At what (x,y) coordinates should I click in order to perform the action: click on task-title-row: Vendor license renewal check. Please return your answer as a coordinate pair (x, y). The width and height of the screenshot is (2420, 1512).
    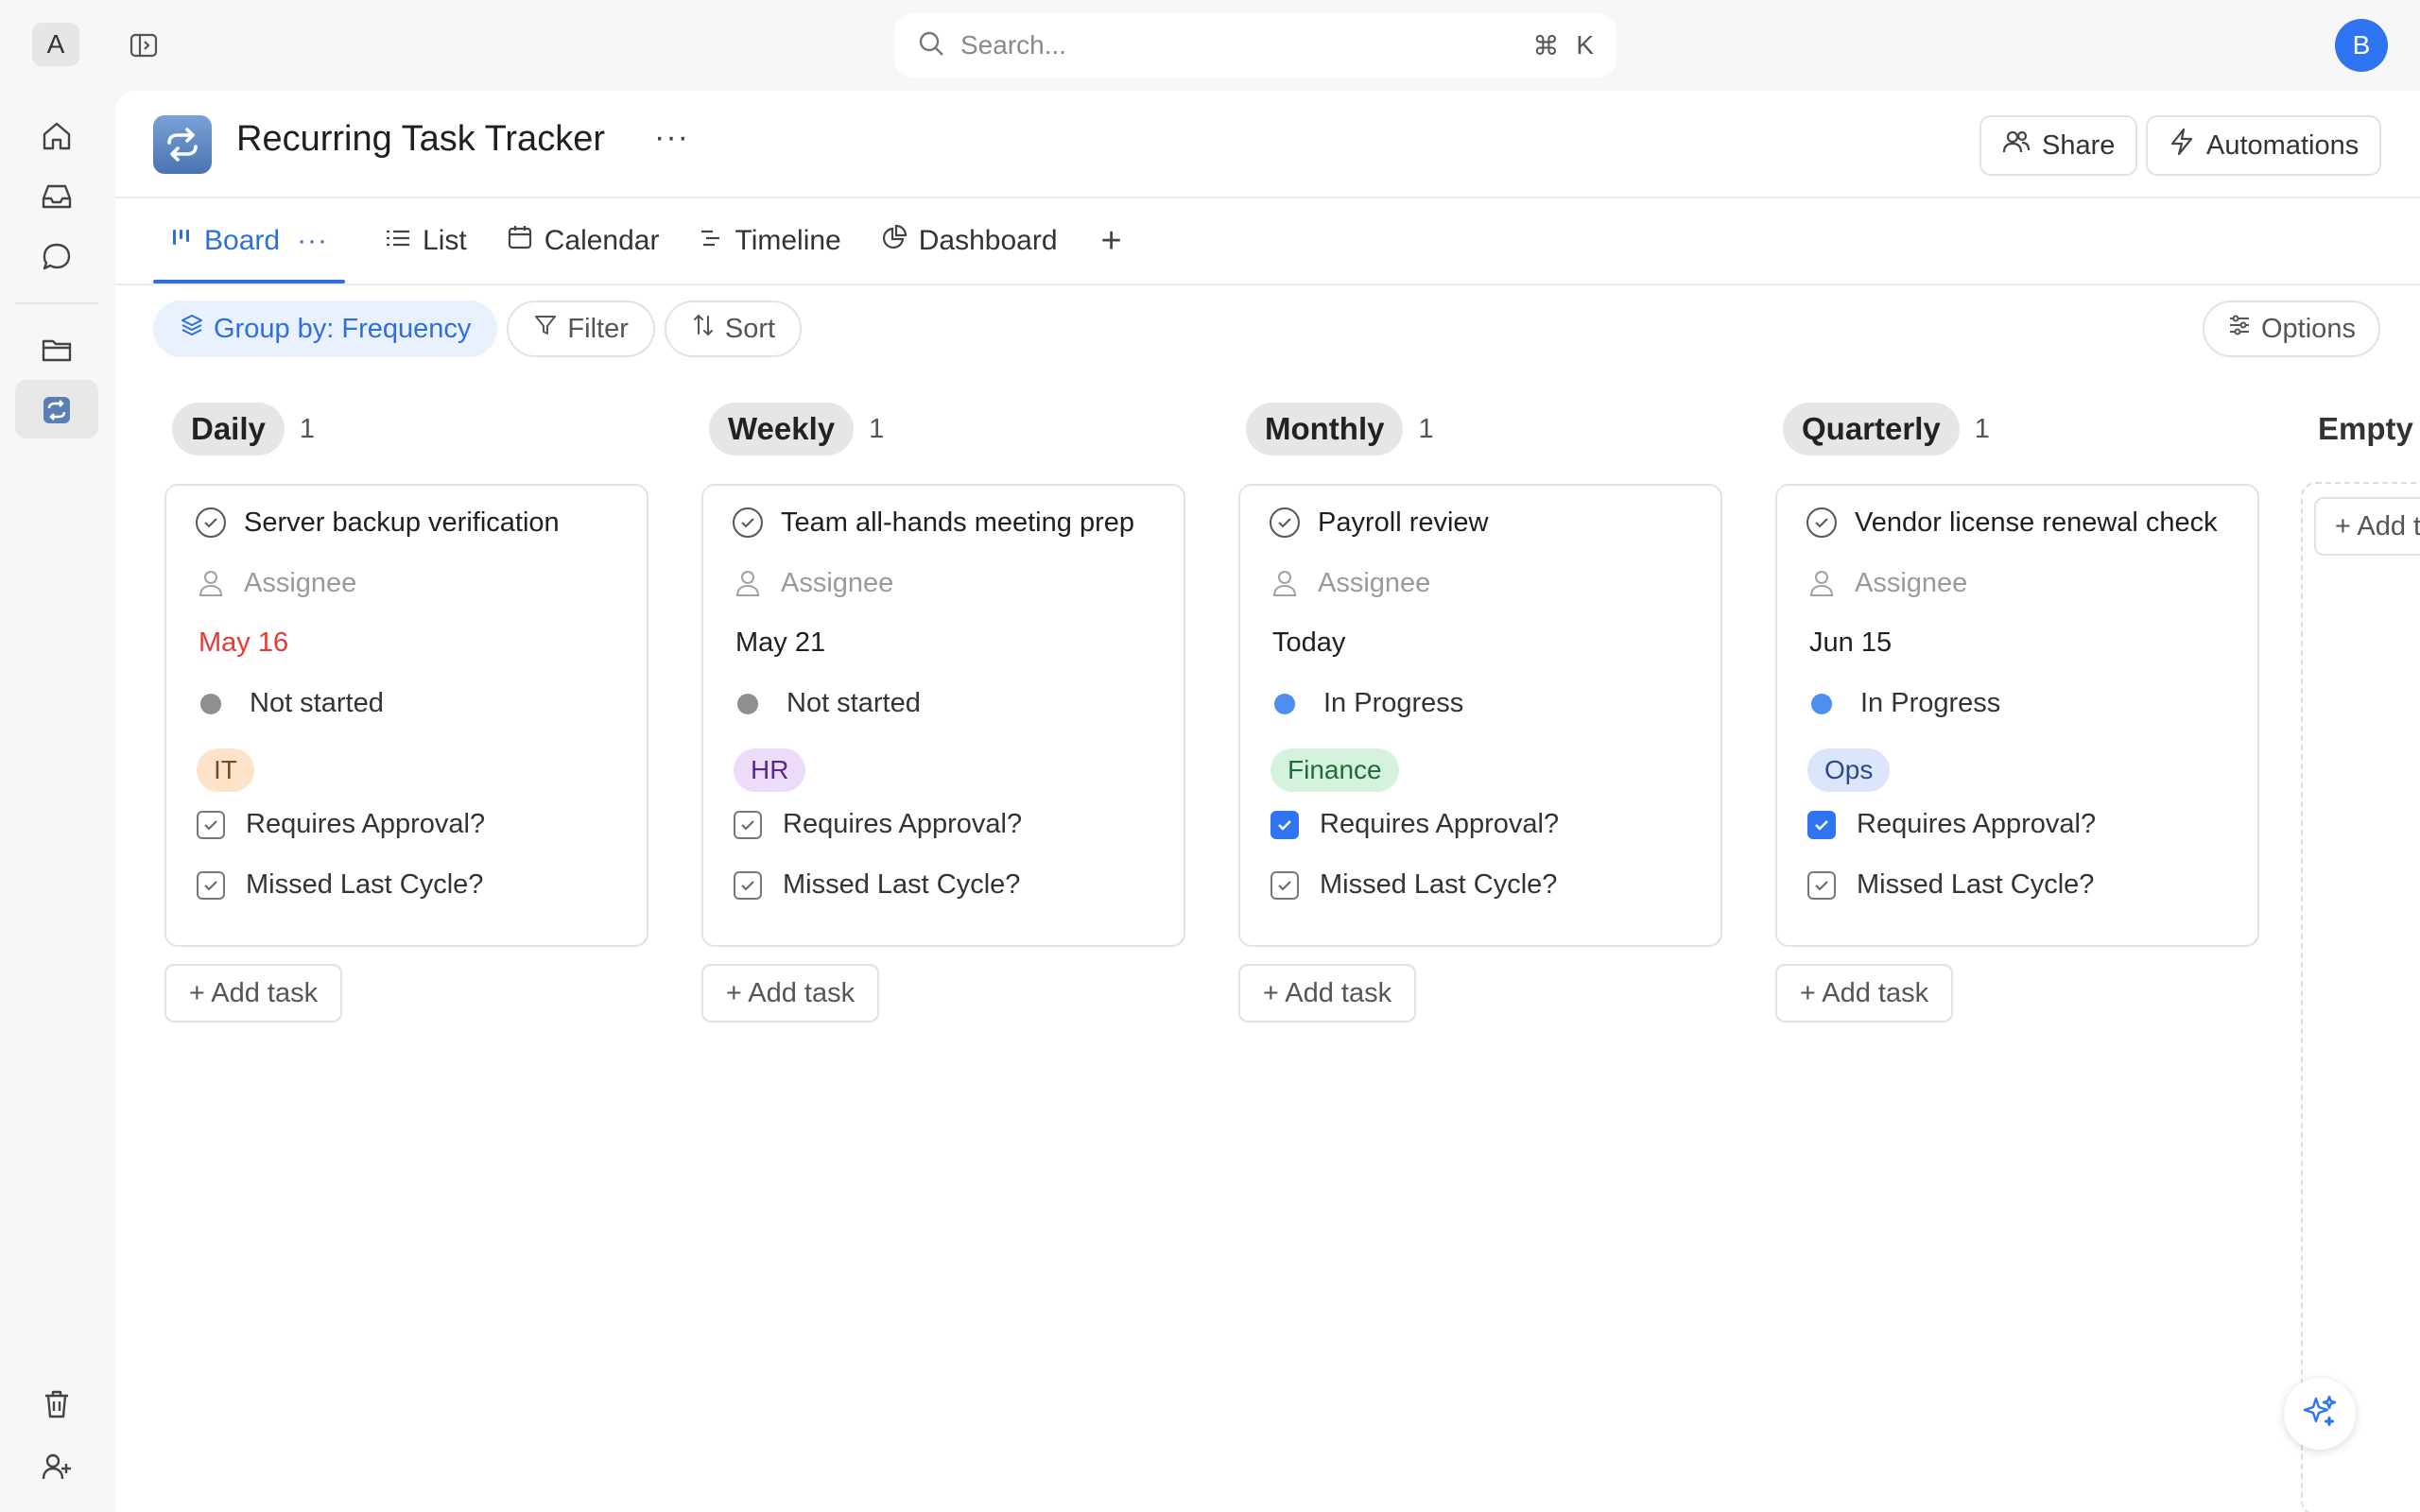
    Looking at the image, I should click on (2012, 523).